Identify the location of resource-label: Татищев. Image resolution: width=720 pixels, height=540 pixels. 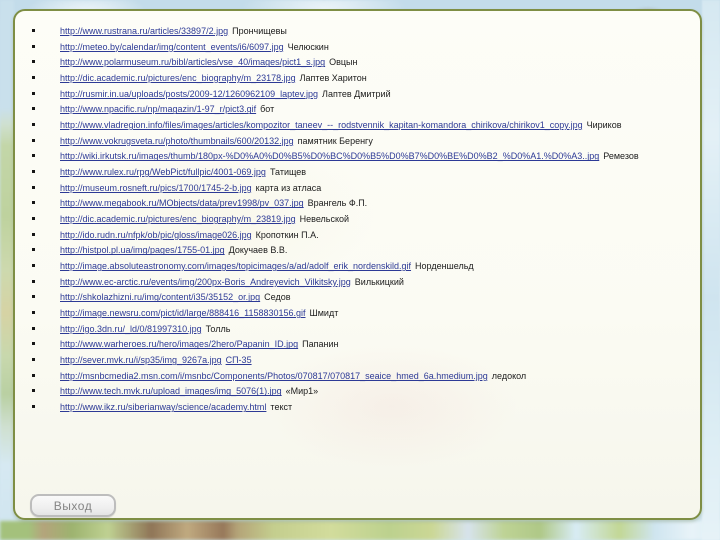
(288, 172).